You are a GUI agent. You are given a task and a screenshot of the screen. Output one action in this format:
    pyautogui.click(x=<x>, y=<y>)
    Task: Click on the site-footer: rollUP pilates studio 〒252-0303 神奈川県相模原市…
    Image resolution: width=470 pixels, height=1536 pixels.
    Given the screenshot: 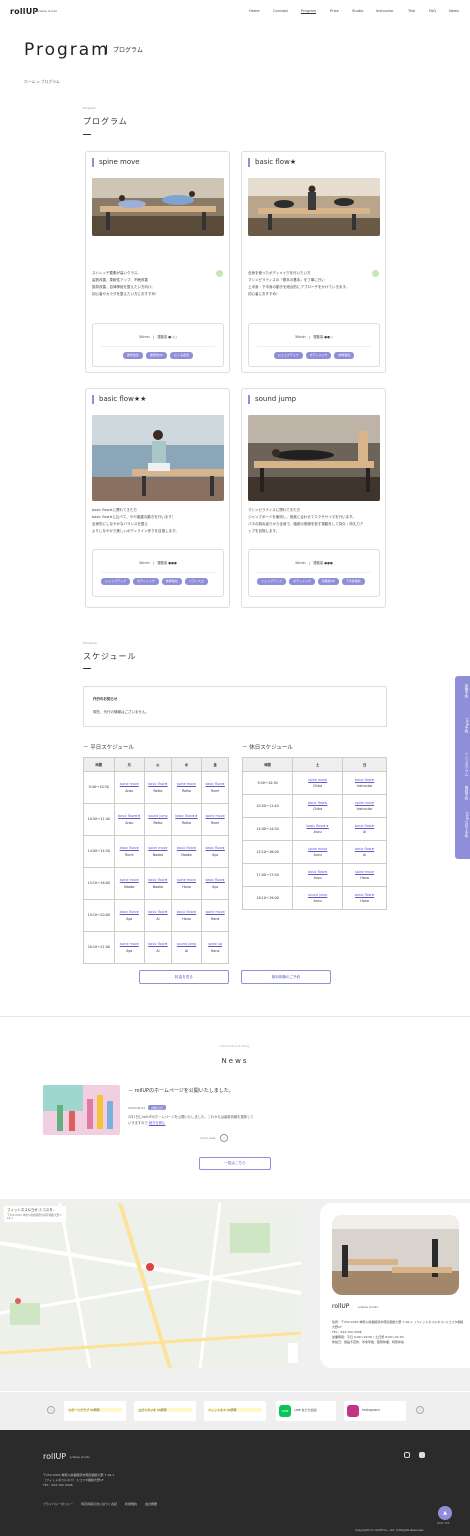 What is the action you would take?
    pyautogui.click(x=235, y=1483)
    